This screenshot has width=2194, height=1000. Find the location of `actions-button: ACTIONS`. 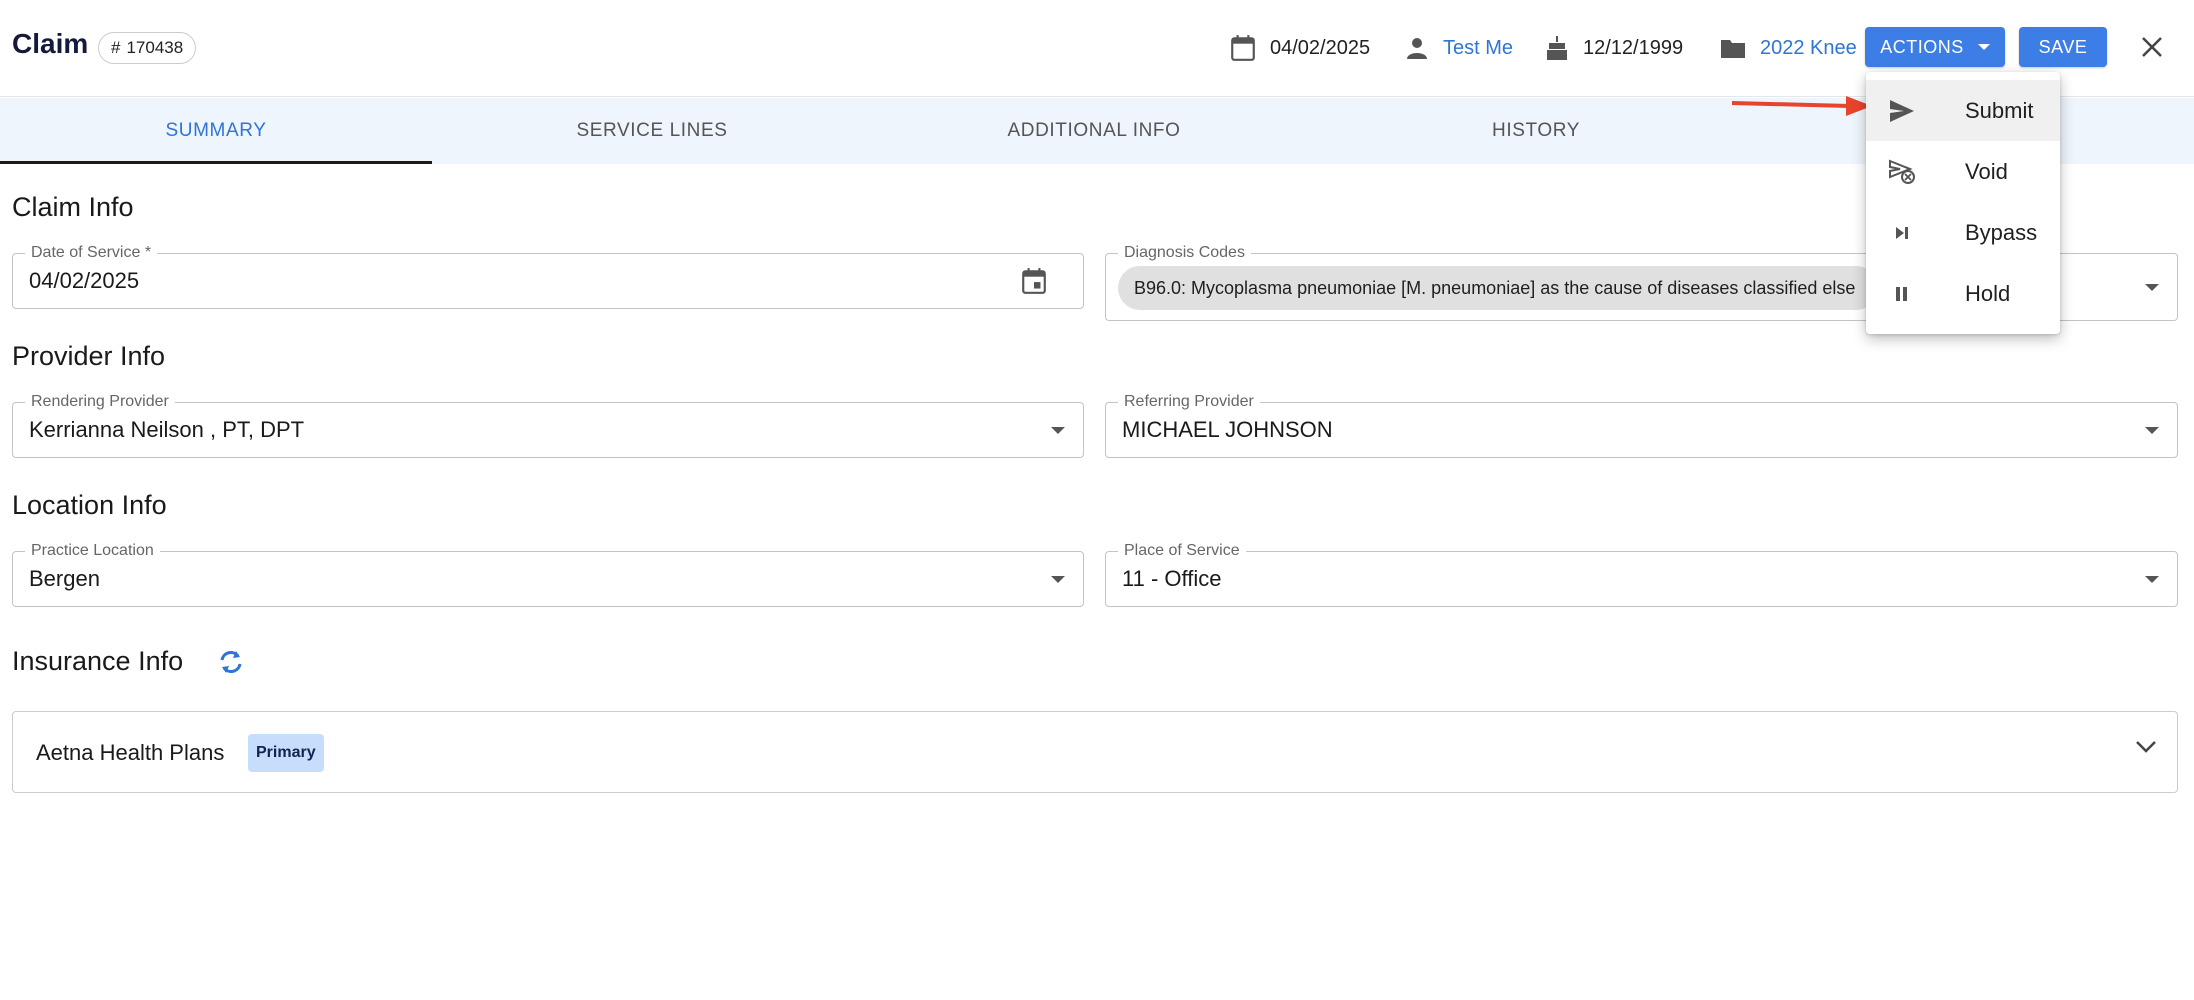

actions-button: ACTIONS is located at coordinates (1935, 47).